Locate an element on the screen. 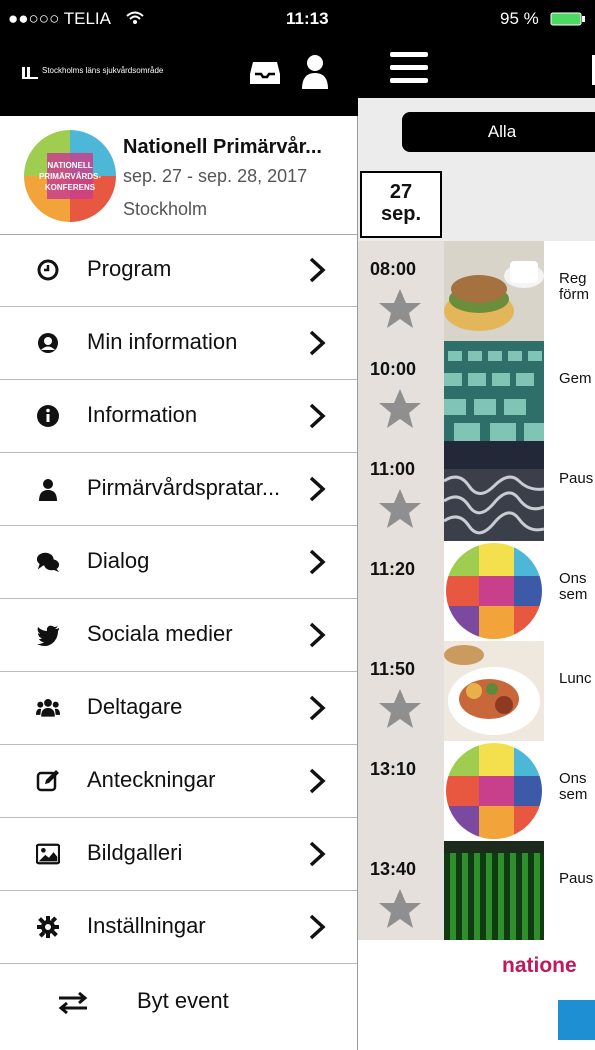  menu-item-bildgalleri: Bildgalleri is located at coordinates (178, 854).